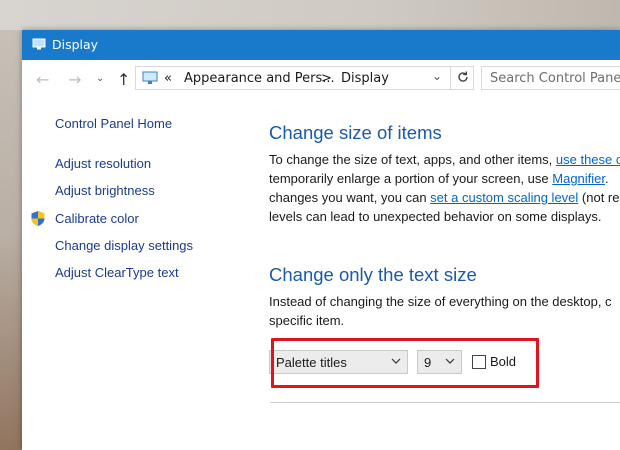 The image size is (620, 450). Describe the element at coordinates (117, 272) in the screenshot. I see `sidebar-item-adjust-cleartype-text: Adjust ClearType text` at that location.